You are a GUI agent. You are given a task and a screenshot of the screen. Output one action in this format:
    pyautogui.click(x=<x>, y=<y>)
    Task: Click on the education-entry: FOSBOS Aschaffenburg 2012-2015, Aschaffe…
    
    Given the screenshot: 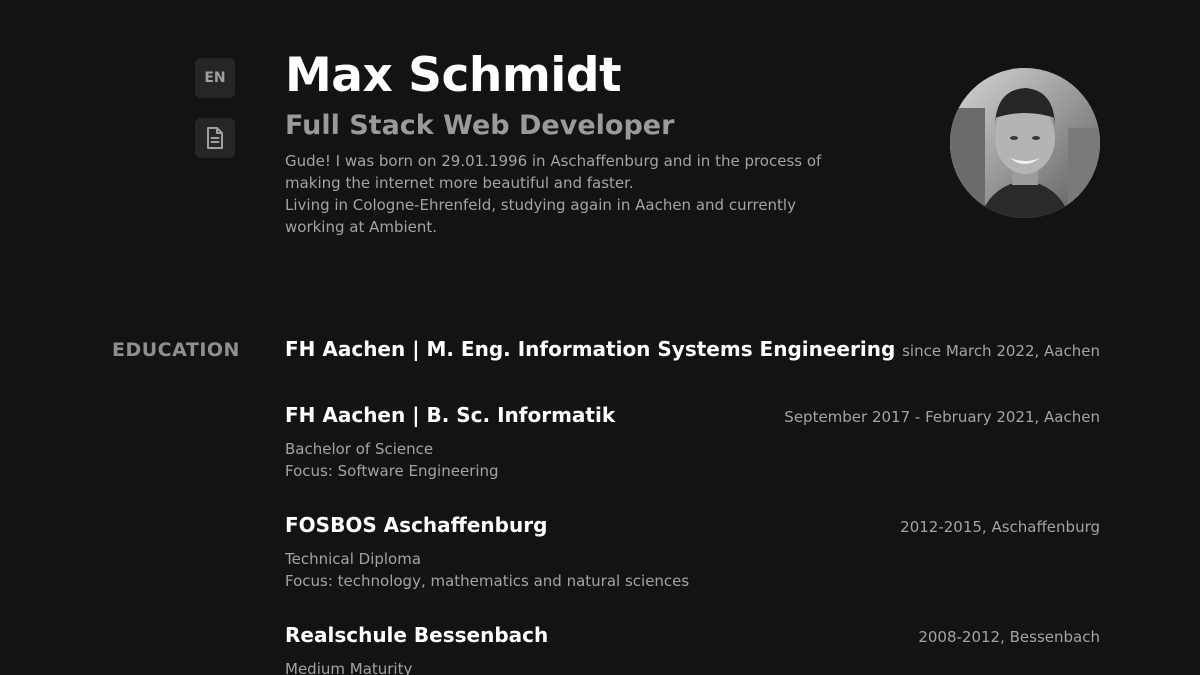 What is the action you would take?
    pyautogui.click(x=692, y=552)
    